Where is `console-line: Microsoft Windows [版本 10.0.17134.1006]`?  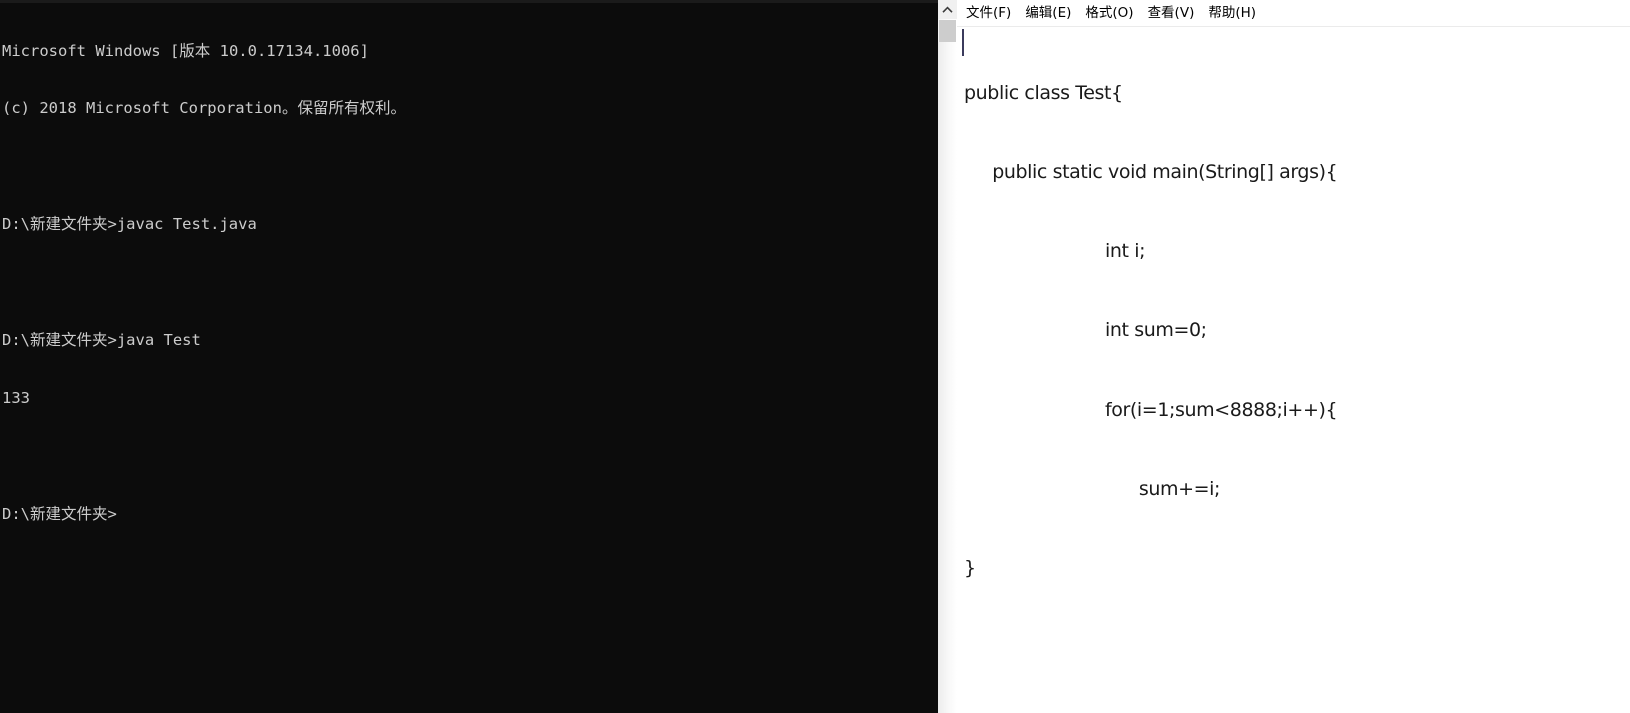
console-line: Microsoft Windows [版本 10.0.17134.1006] is located at coordinates (185, 50).